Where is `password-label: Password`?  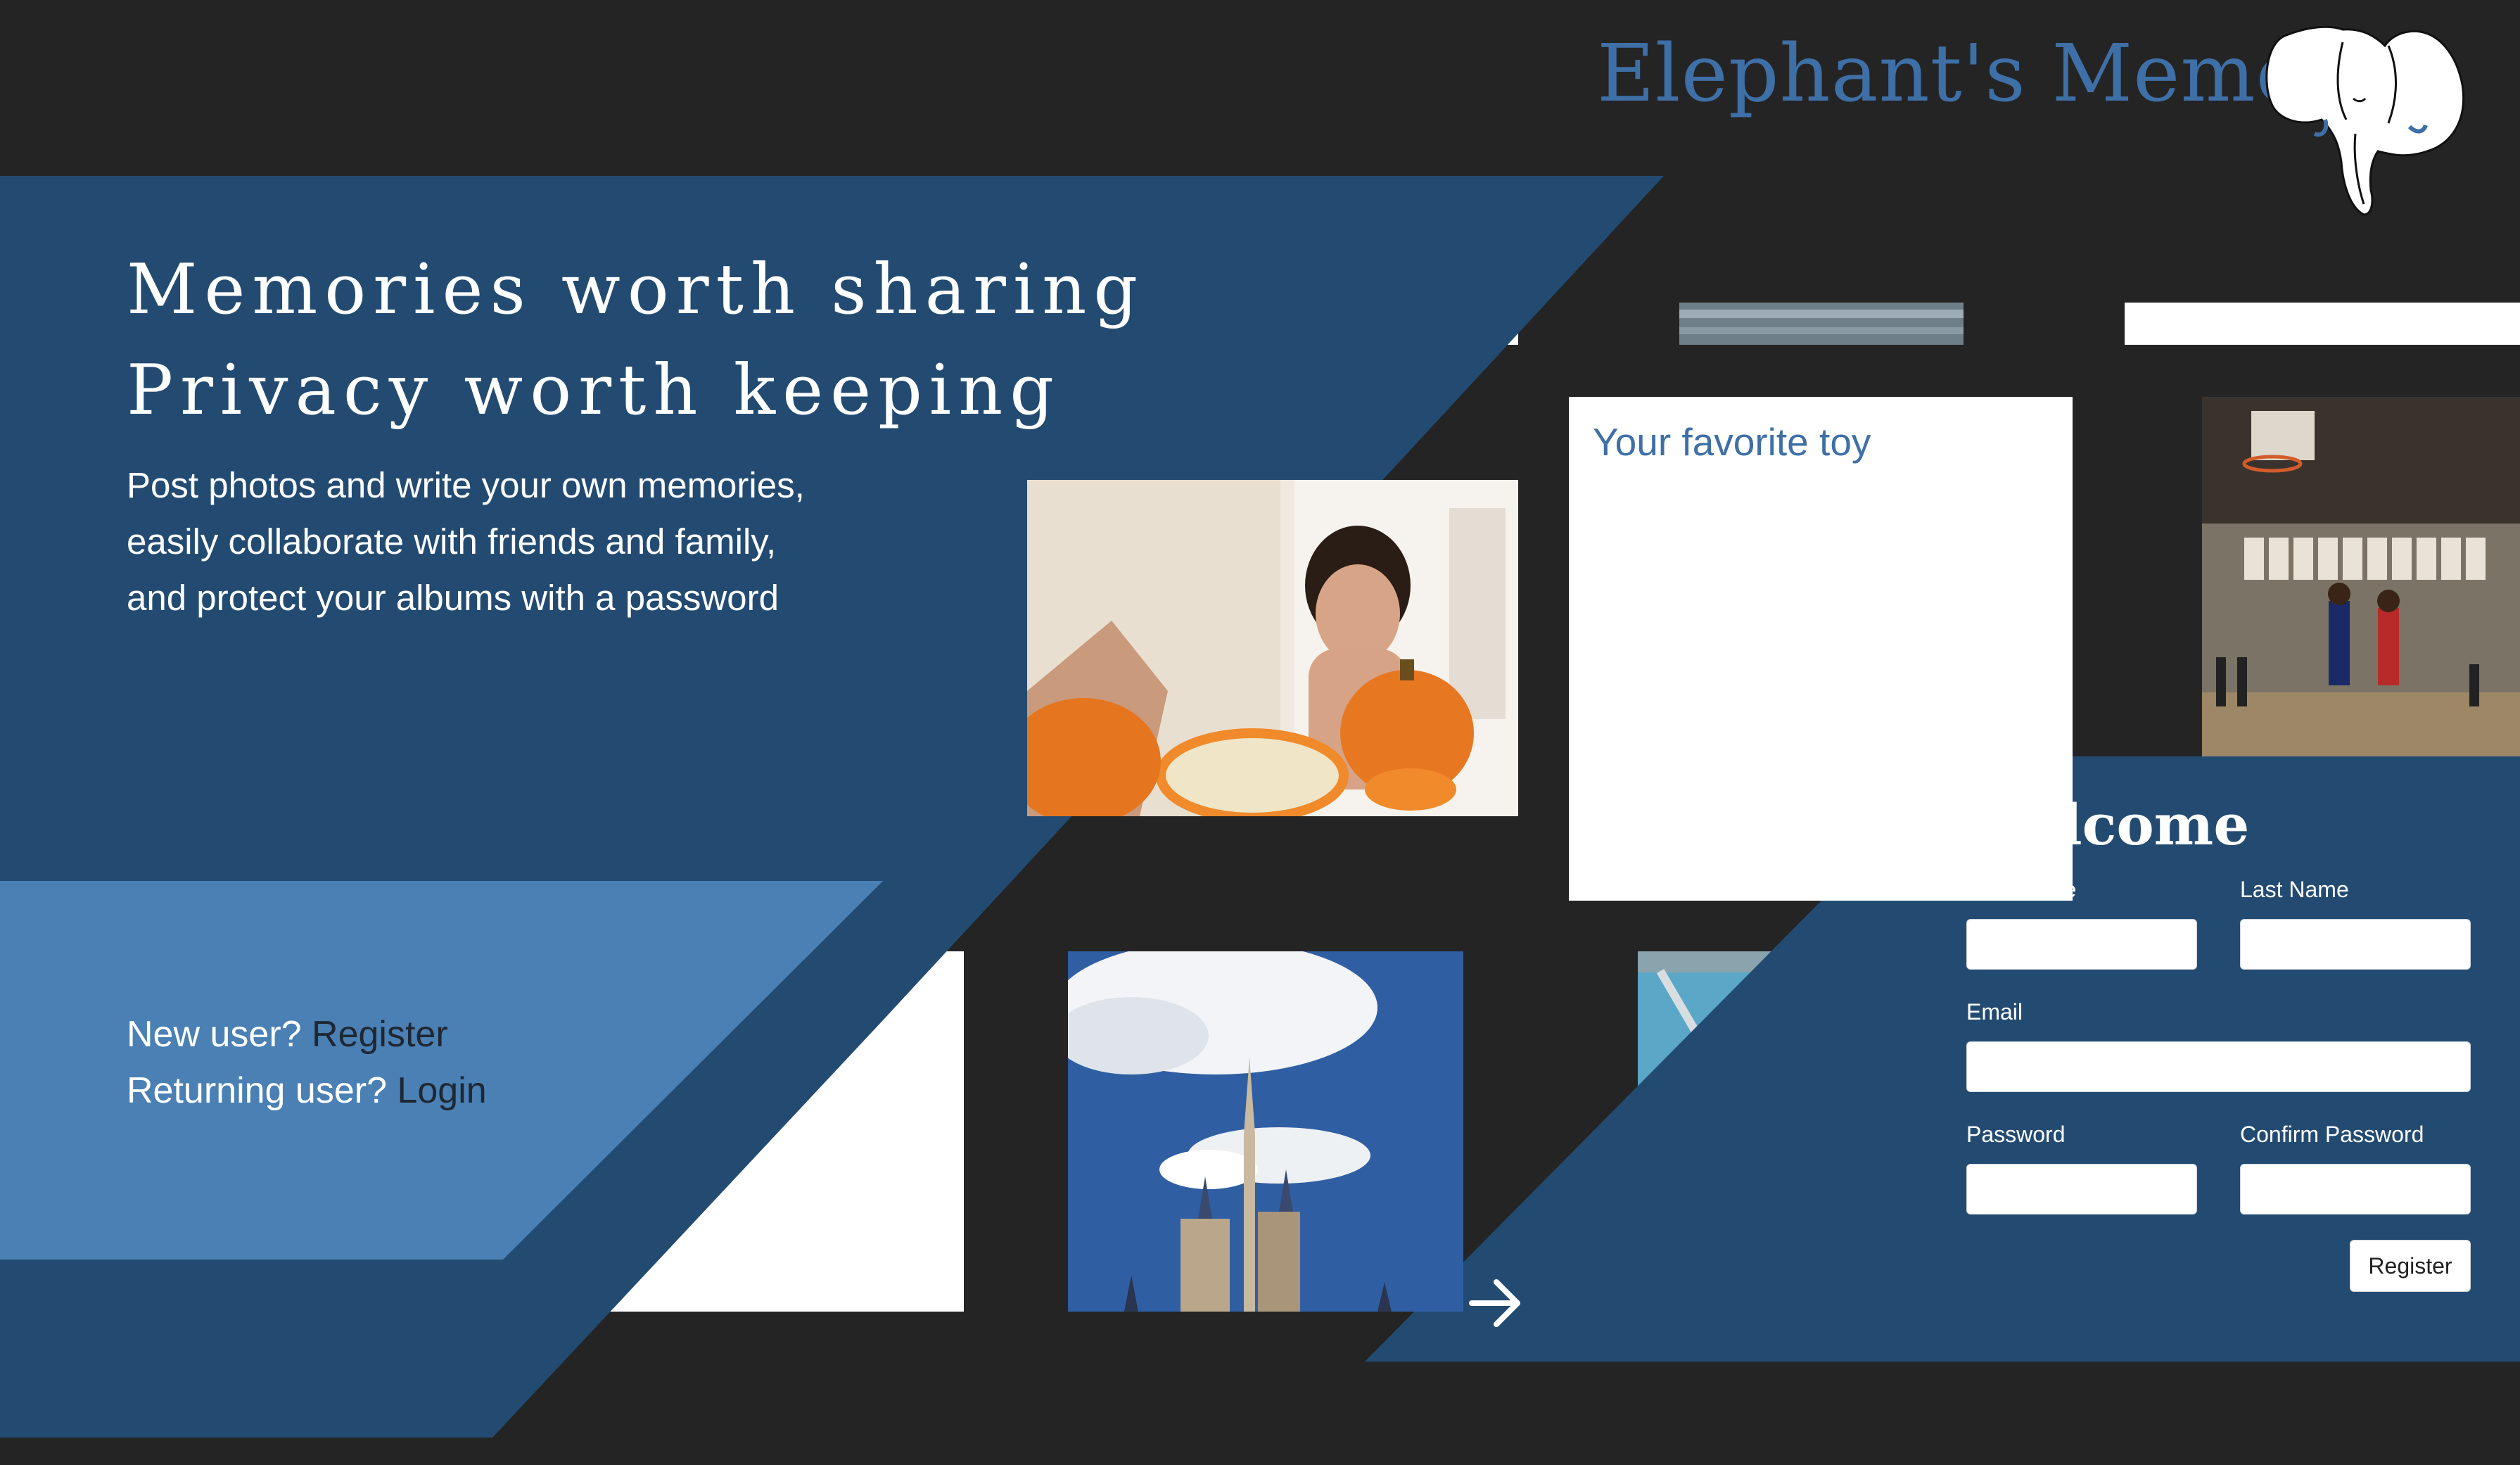
password-label: Password is located at coordinates (2016, 1134).